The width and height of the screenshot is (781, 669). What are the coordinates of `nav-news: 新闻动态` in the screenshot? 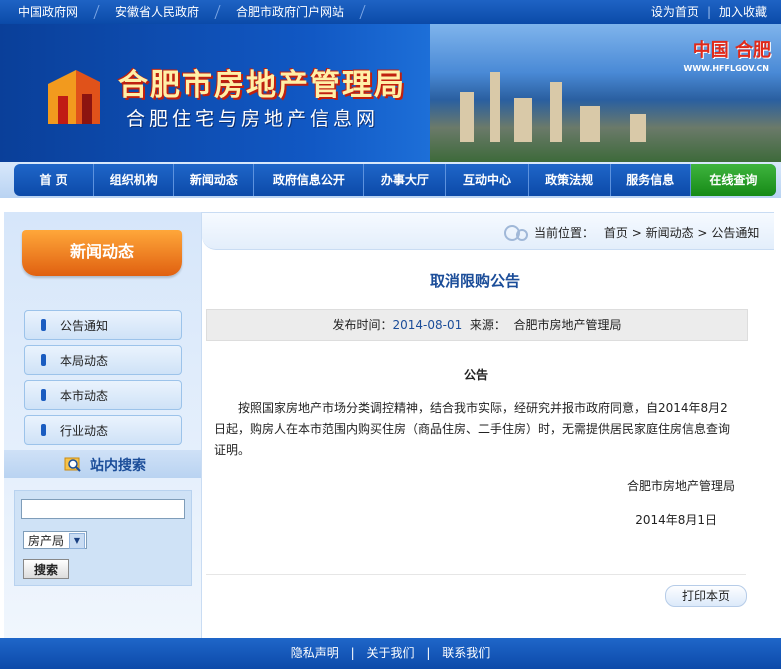 It's located at (214, 180).